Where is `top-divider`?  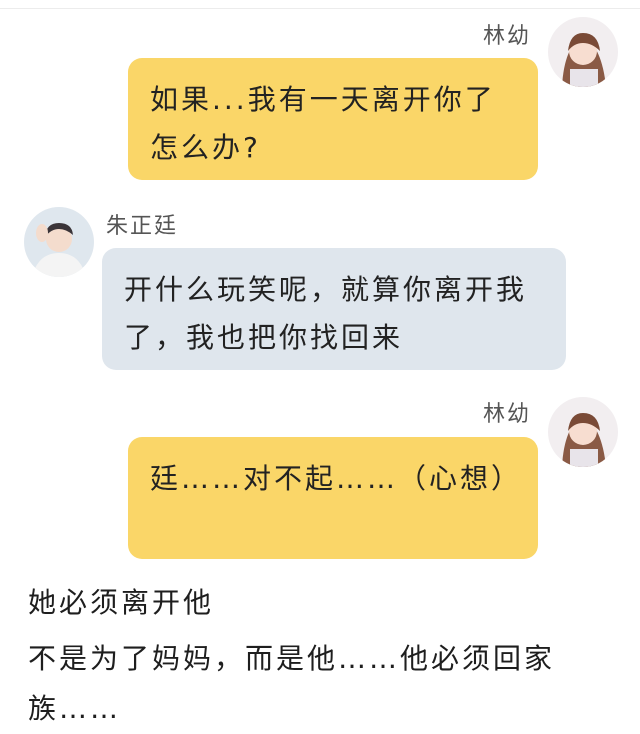 top-divider is located at coordinates (320, 8).